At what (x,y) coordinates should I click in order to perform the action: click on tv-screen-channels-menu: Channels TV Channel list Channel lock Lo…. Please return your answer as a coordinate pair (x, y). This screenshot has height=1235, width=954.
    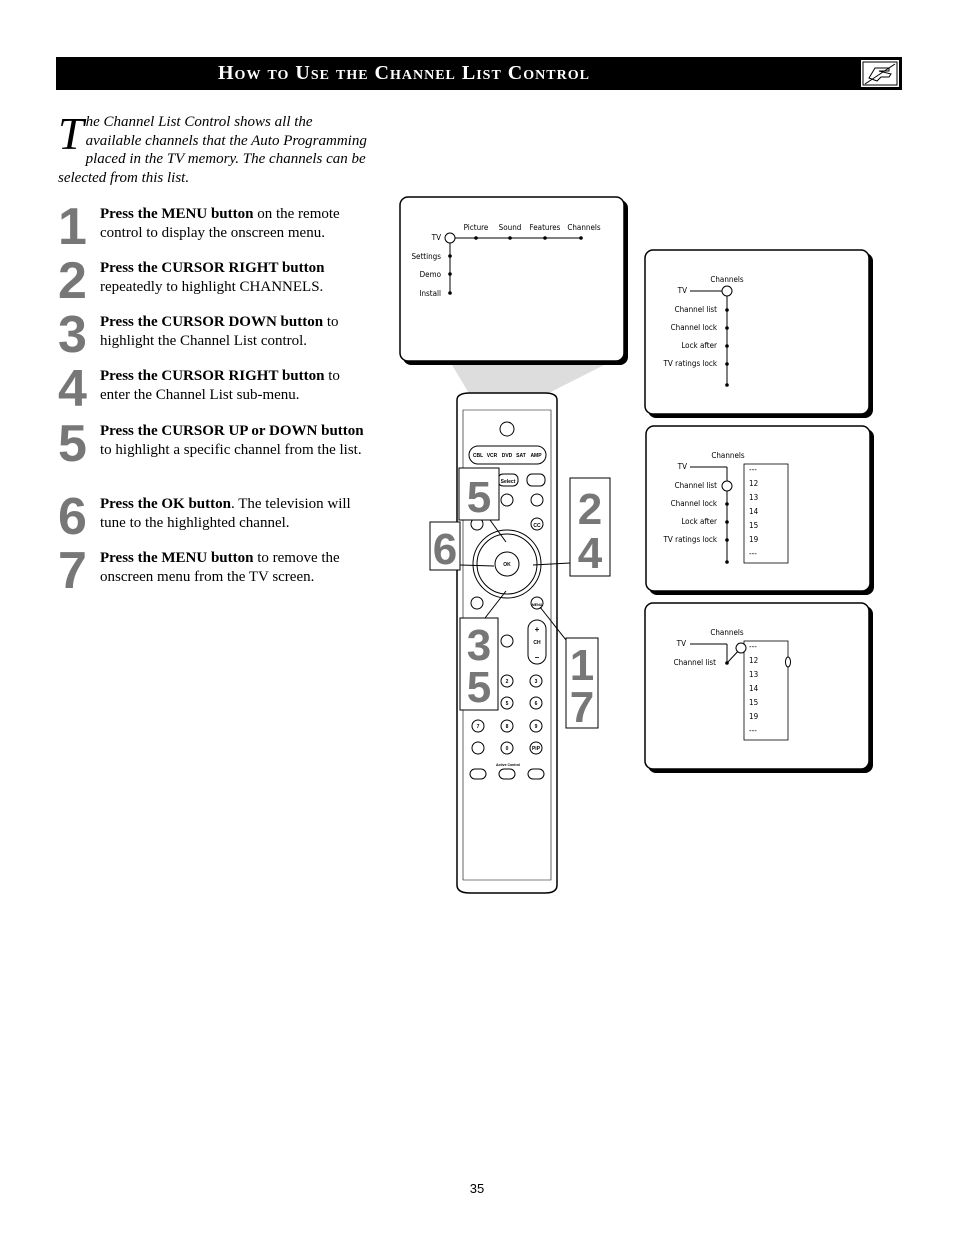
    Looking at the image, I should click on (758, 333).